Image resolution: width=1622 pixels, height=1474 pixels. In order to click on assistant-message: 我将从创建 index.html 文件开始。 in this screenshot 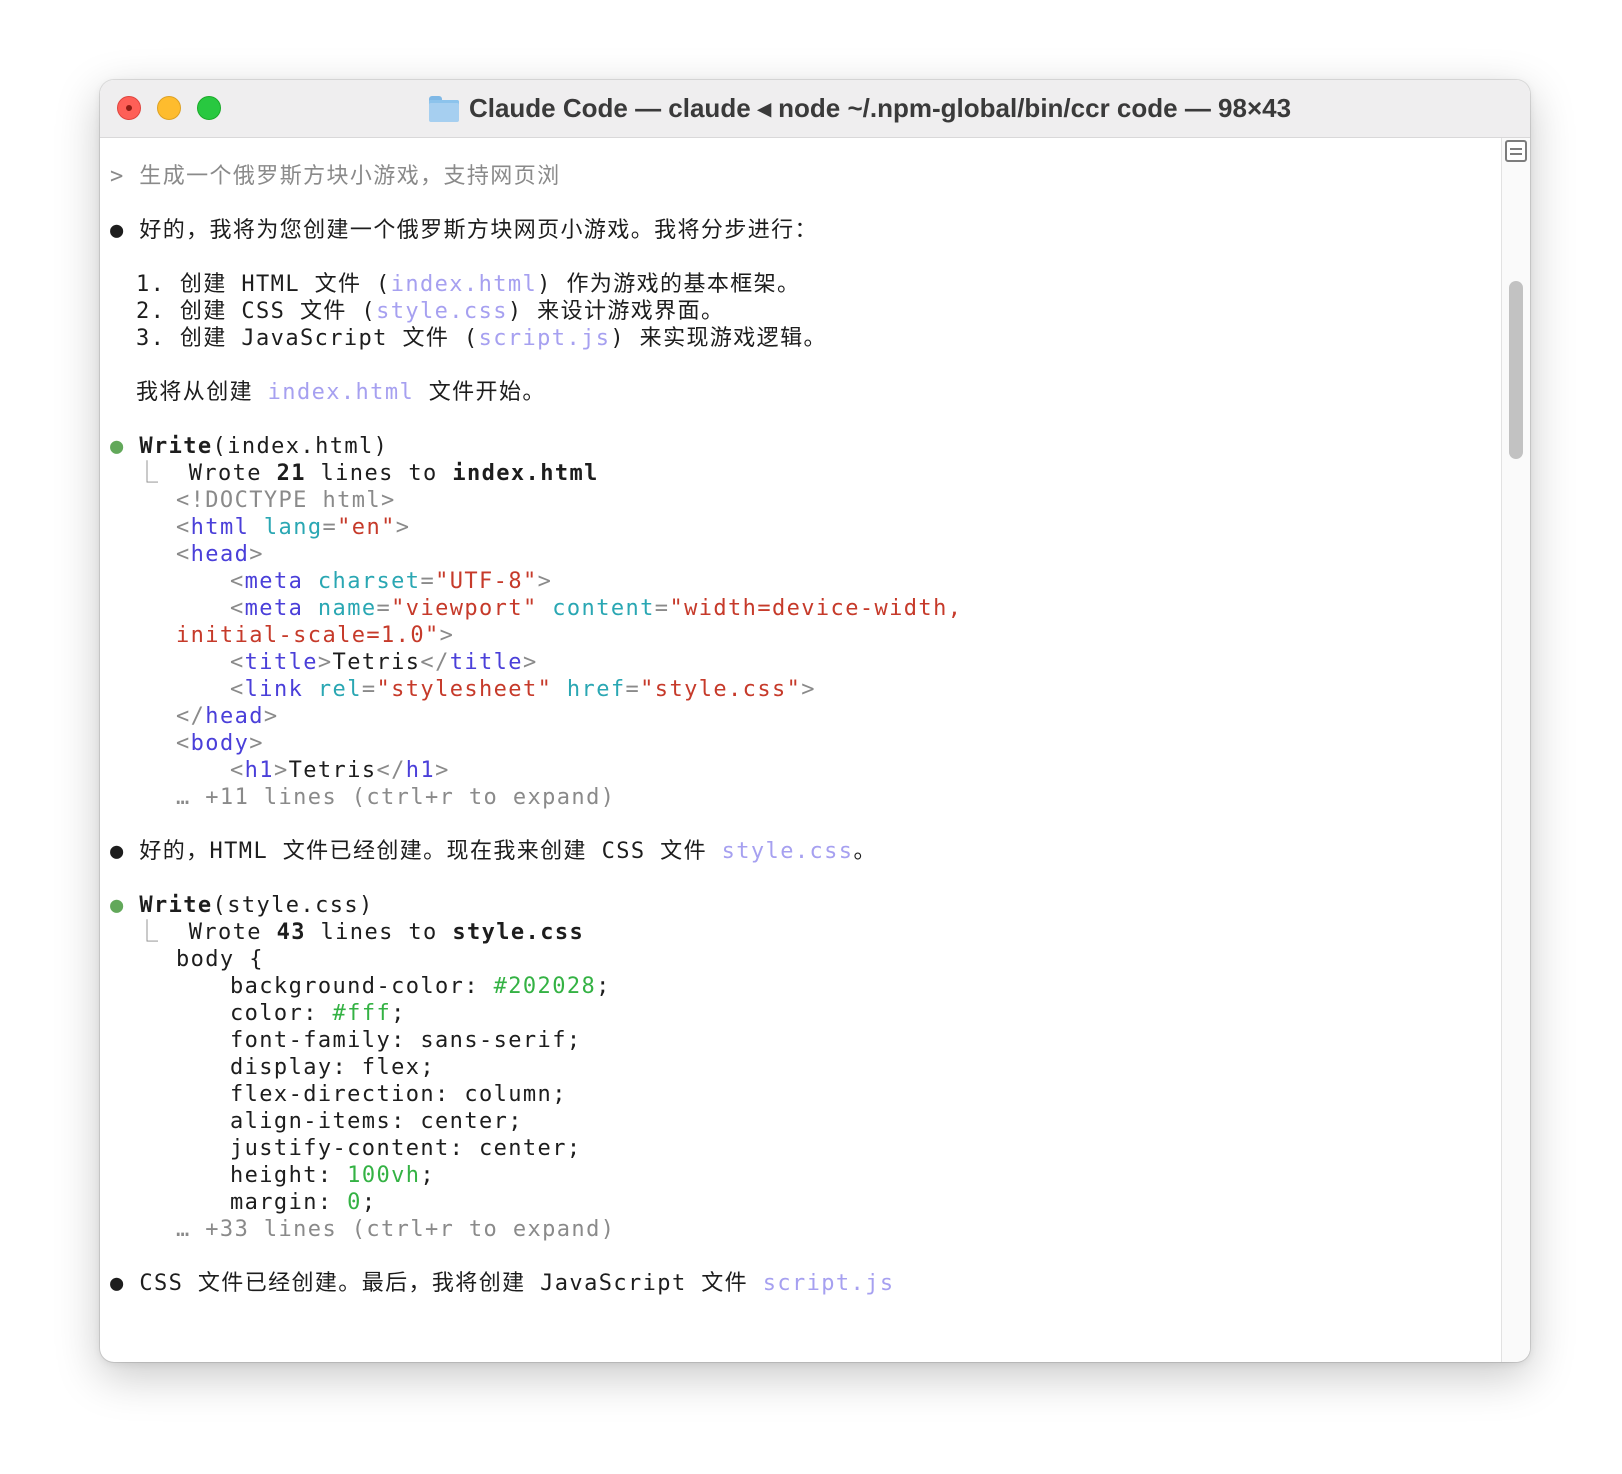, I will do `click(341, 392)`.